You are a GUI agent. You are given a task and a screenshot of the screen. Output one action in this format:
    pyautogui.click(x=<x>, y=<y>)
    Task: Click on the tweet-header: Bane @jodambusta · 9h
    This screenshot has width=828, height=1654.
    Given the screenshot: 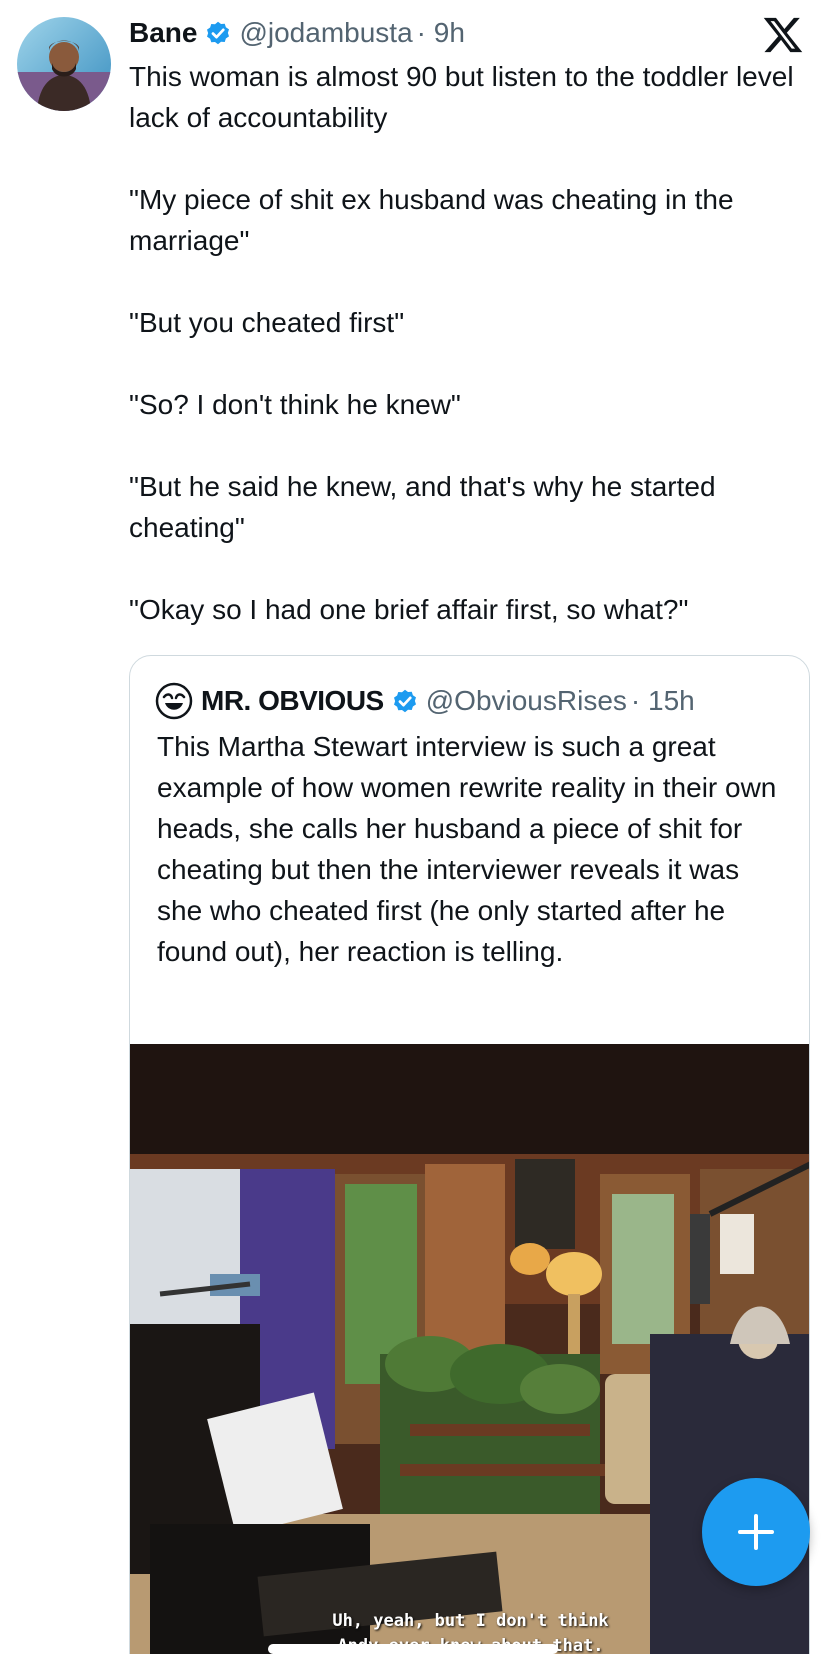 What is the action you would take?
    pyautogui.click(x=297, y=33)
    